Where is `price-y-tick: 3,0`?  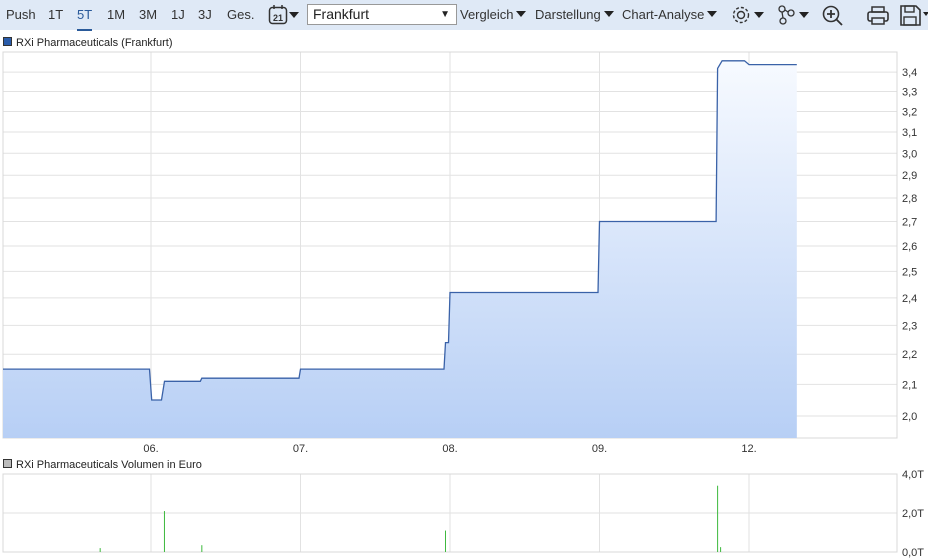
price-y-tick: 3,0 is located at coordinates (909, 154).